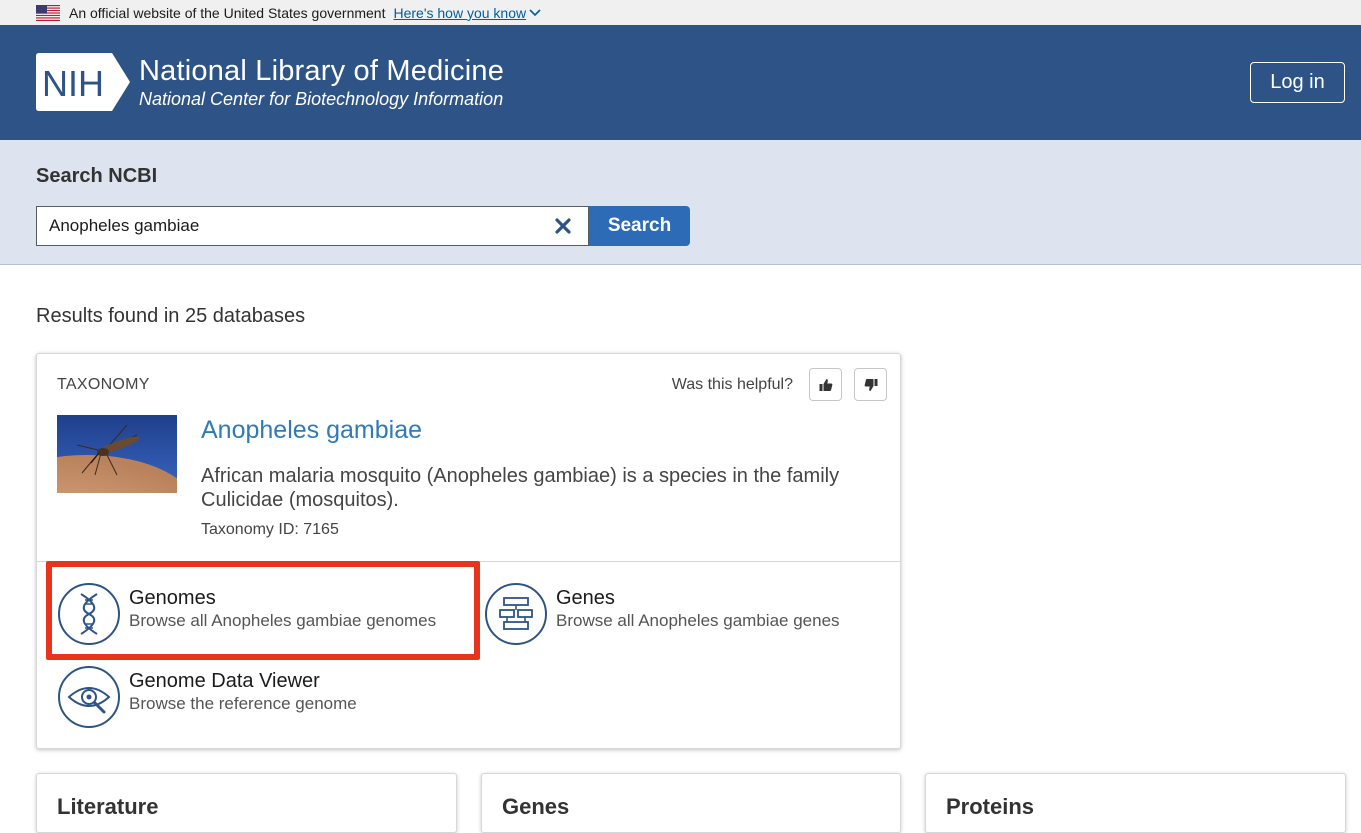  Describe the element at coordinates (563, 226) in the screenshot. I see `clear-search-icon` at that location.